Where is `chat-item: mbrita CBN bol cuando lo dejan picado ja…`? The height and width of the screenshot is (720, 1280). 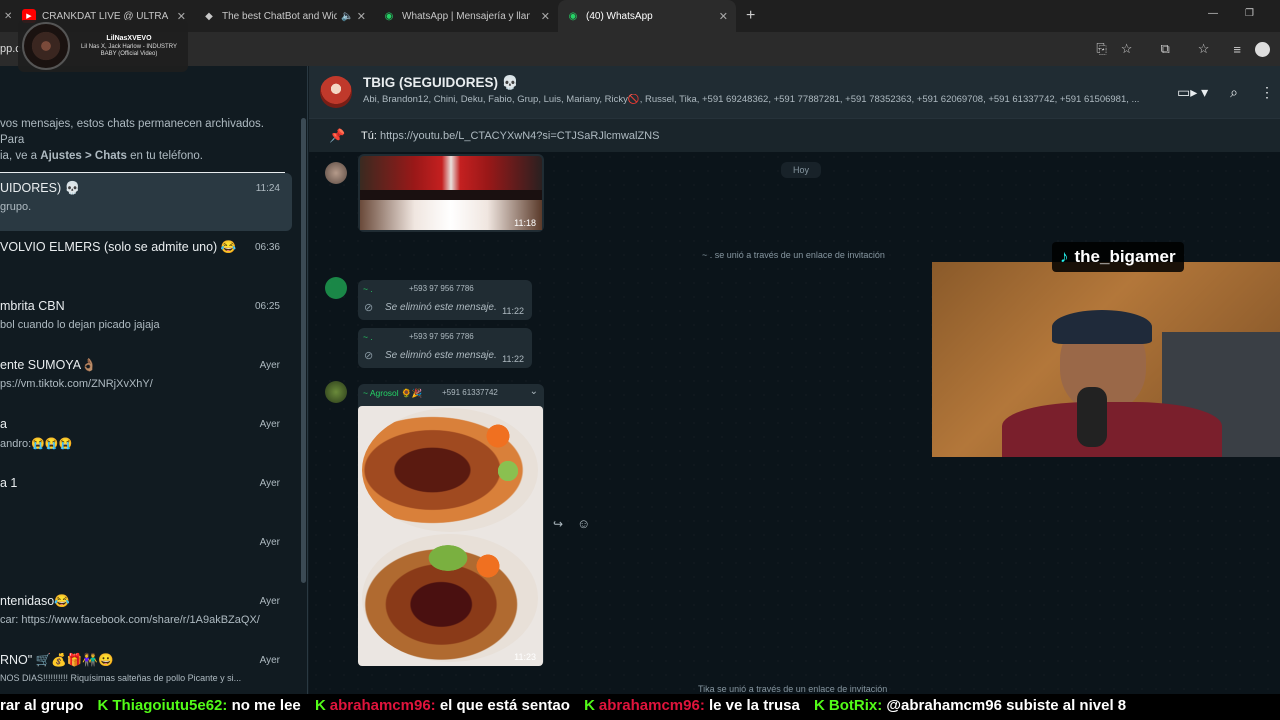 chat-item: mbrita CBN bol cuando lo dejan picado ja… is located at coordinates (146, 320).